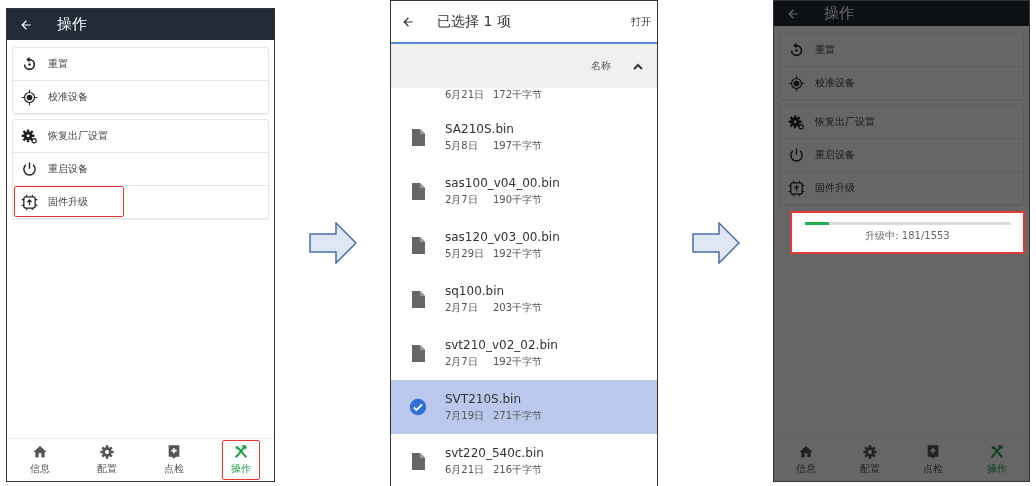 The image size is (1036, 486). What do you see at coordinates (524, 299) in the screenshot?
I see `file-row: sq100.bin 2月7日 203千字节` at bounding box center [524, 299].